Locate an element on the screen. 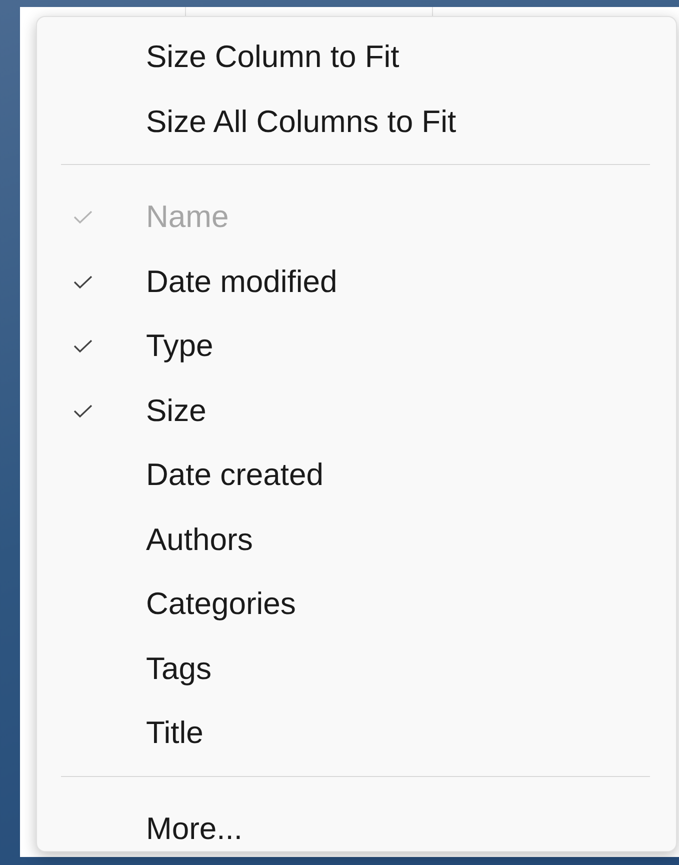 The width and height of the screenshot is (679, 865). menu-item: Tags is located at coordinates (356, 668).